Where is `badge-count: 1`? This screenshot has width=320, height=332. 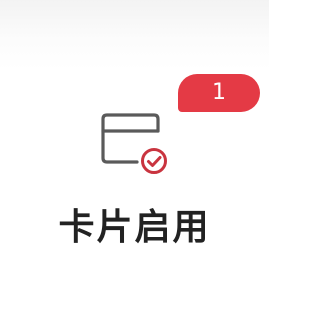
badge-count: 1 is located at coordinates (219, 92).